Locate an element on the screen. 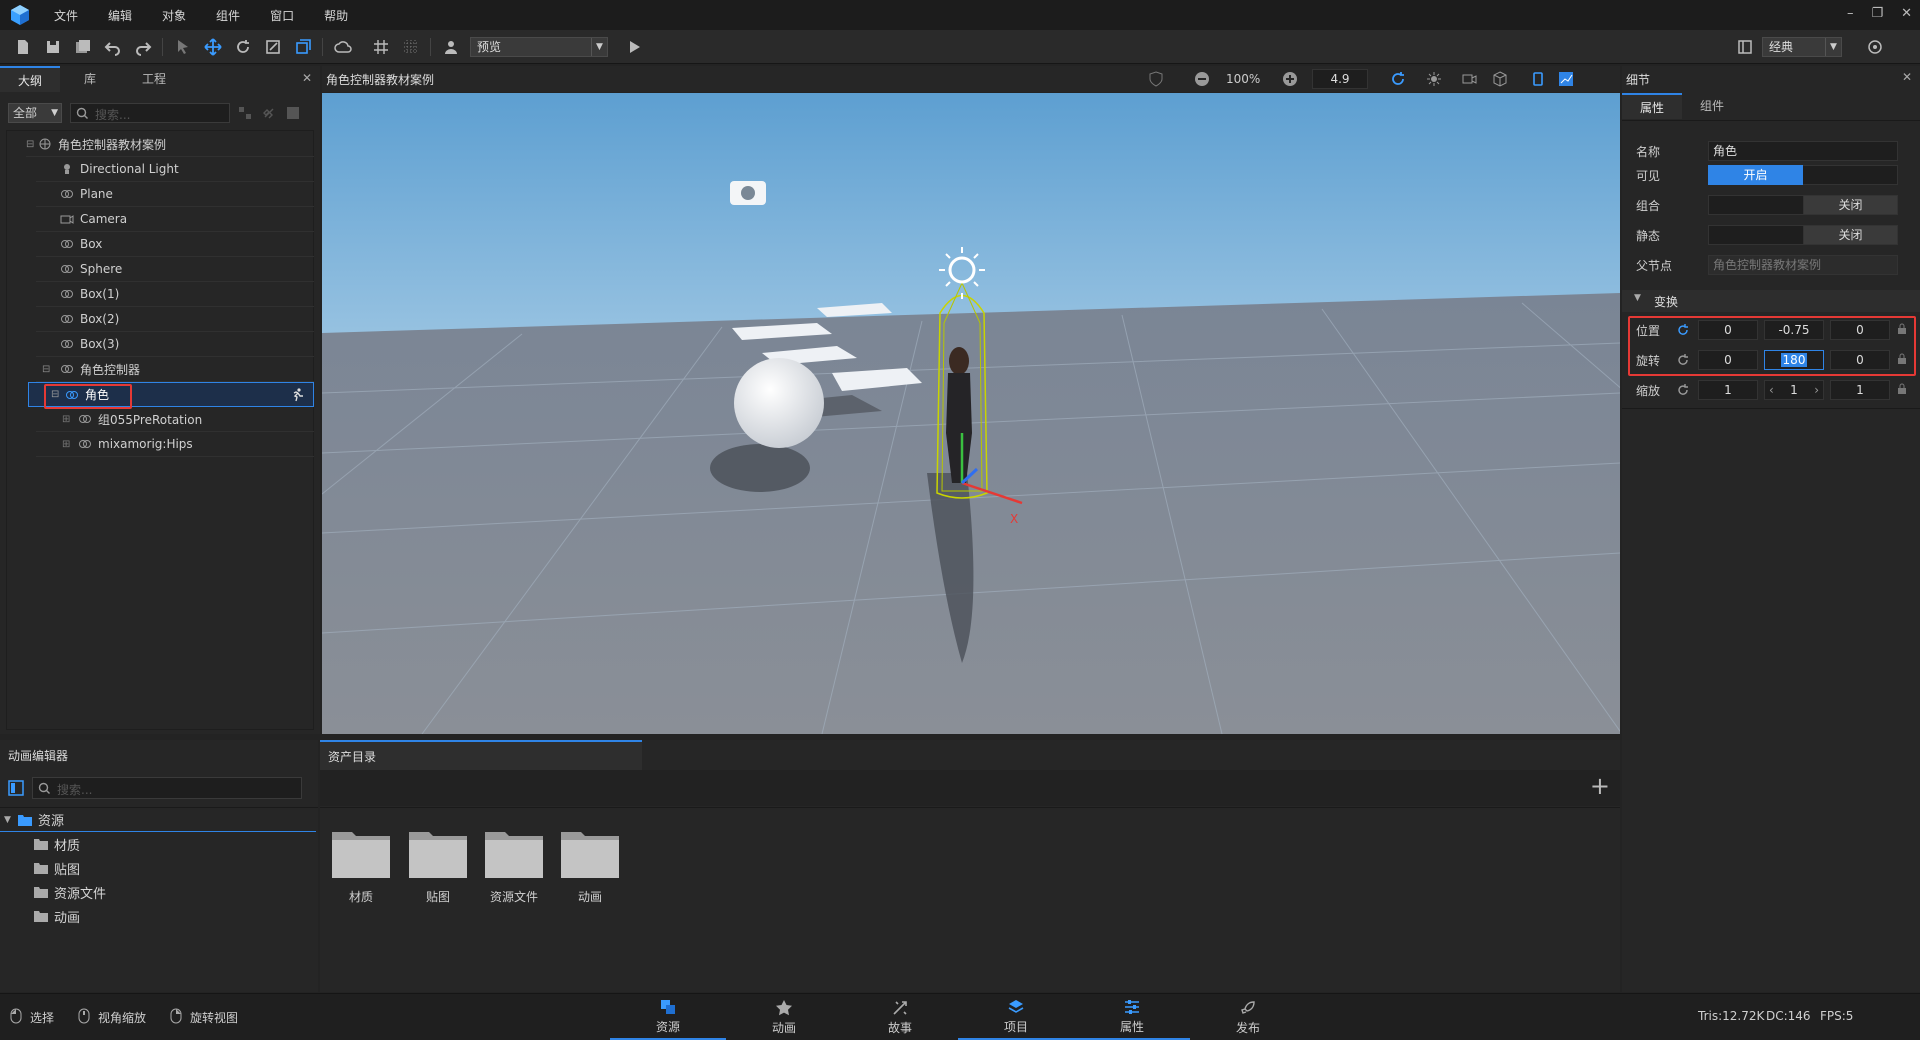 The height and width of the screenshot is (1040, 1920). perspective-icon is located at coordinates (1538, 79).